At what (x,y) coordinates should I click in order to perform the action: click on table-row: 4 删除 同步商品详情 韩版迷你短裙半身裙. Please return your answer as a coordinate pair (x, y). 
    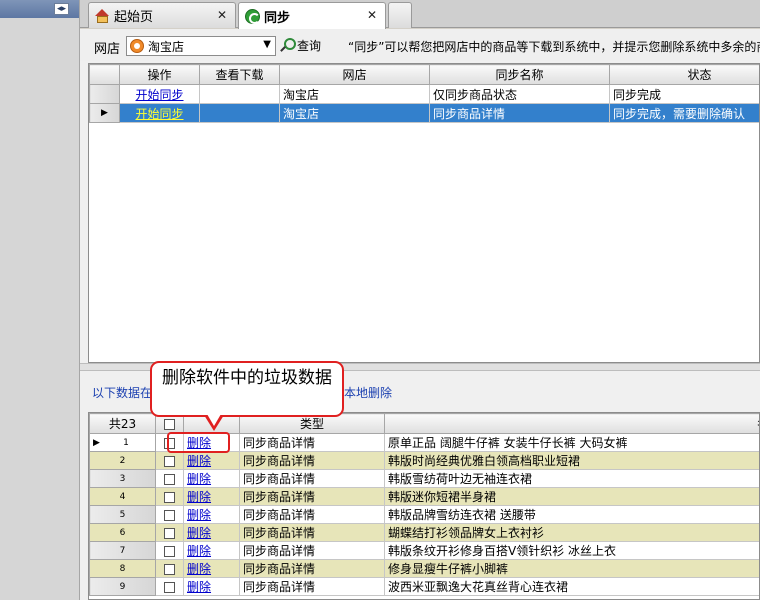
    Looking at the image, I should click on (424, 496).